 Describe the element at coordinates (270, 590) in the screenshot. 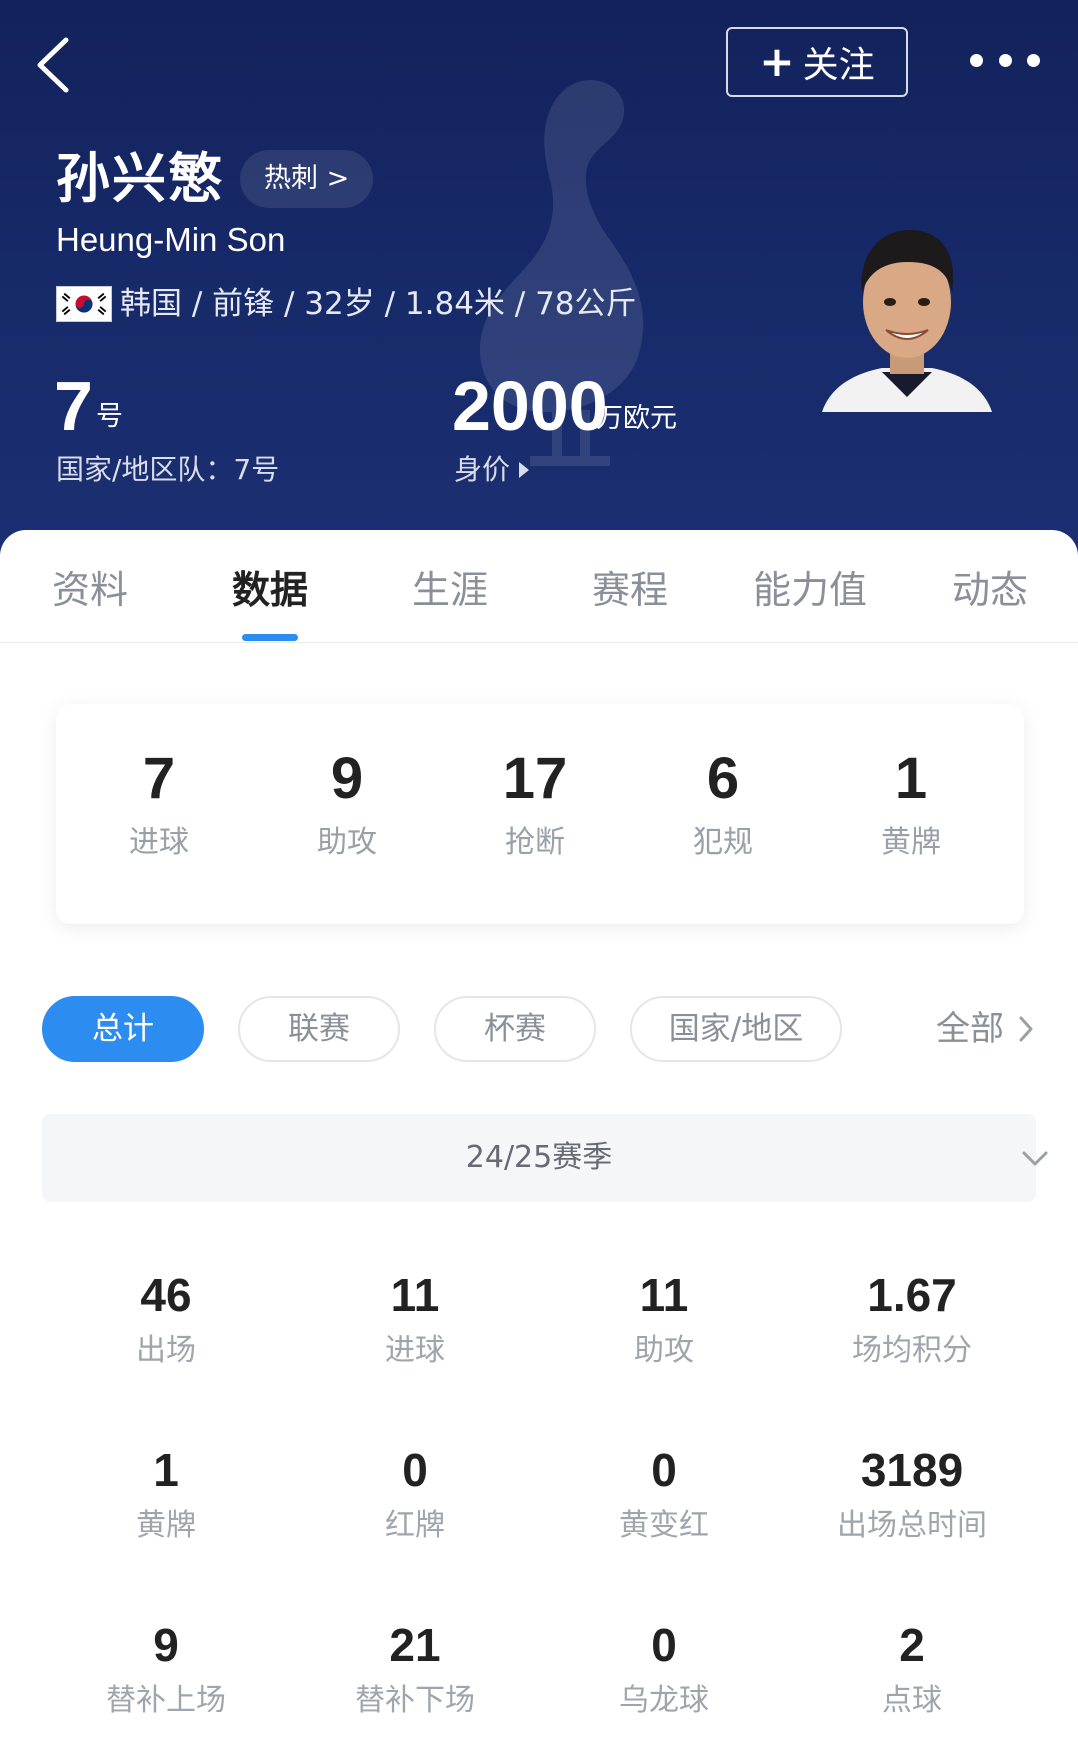

I see `tab-data: 数据` at that location.